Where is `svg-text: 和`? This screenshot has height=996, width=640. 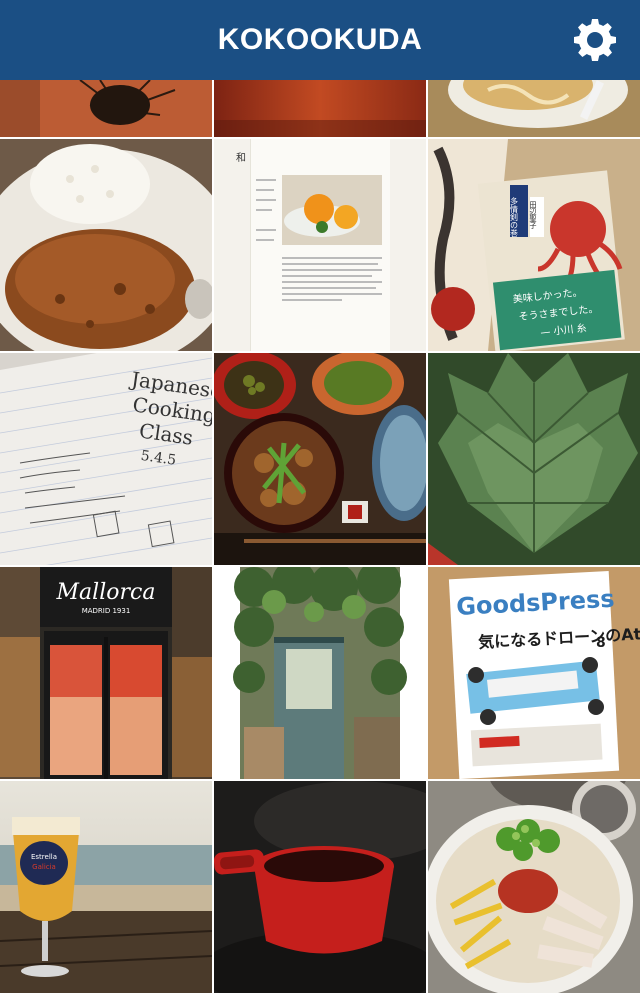 svg-text: 和 is located at coordinates (241, 158).